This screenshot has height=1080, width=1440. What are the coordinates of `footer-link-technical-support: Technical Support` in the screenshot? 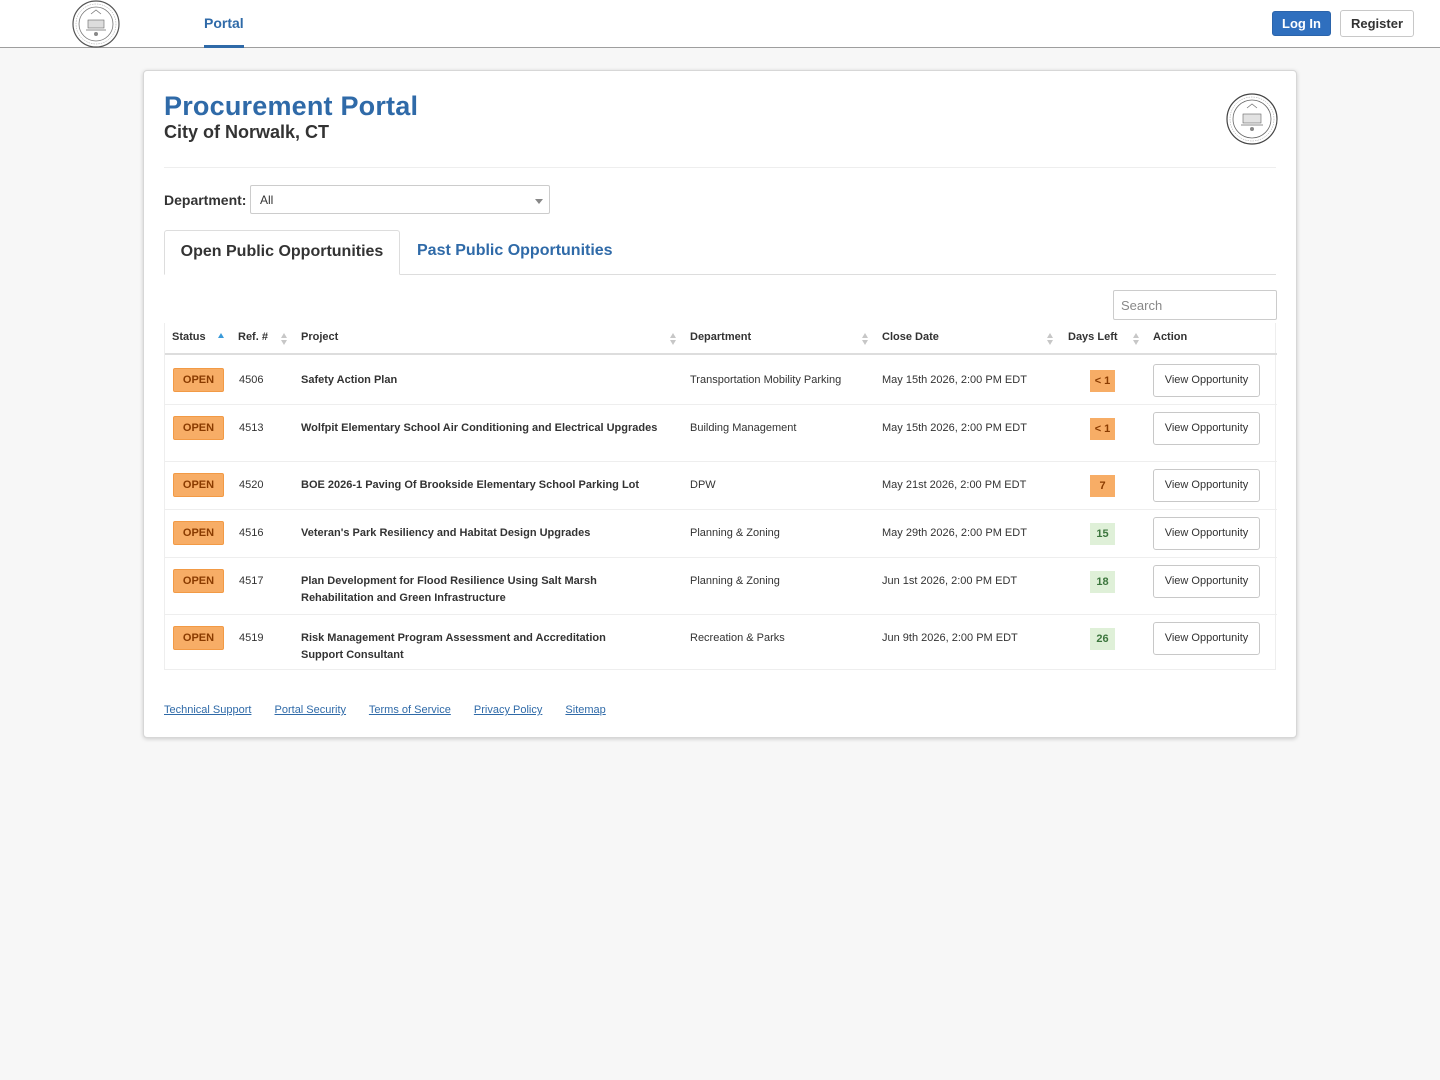 It's located at (207, 710).